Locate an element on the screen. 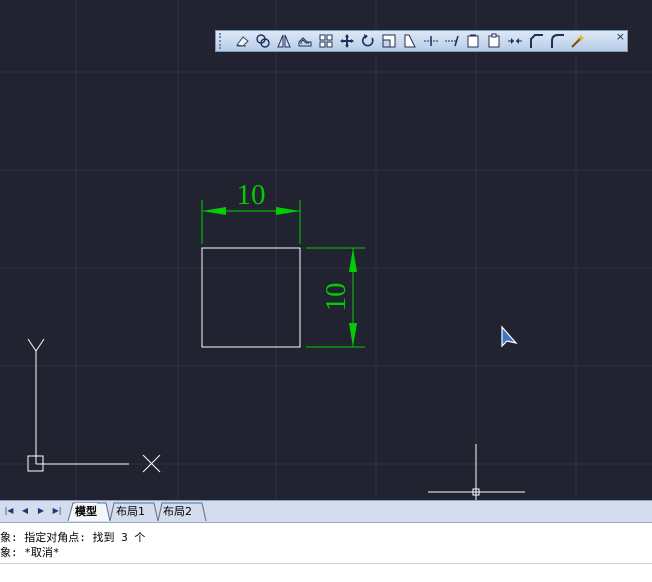  copy-icon is located at coordinates (262, 41).